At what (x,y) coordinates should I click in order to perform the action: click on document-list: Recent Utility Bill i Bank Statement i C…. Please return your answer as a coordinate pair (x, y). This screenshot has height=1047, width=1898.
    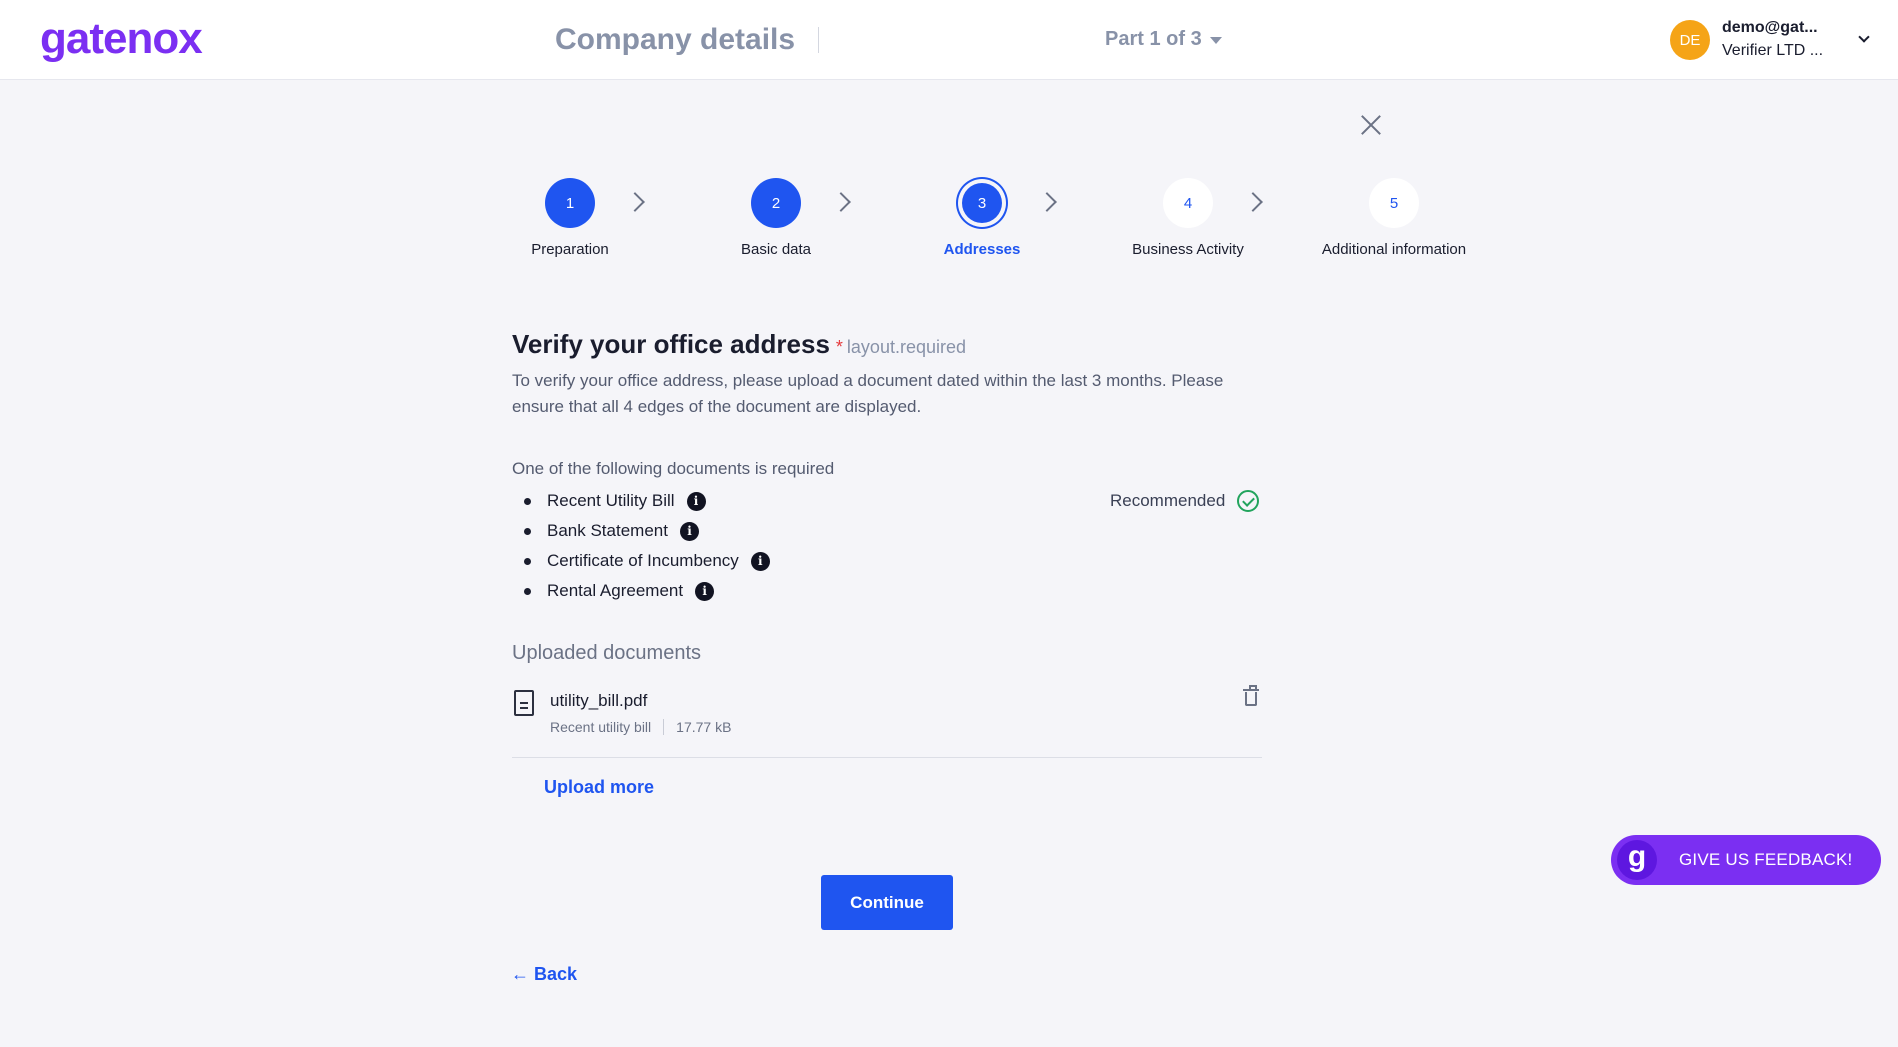
    Looking at the image, I should click on (647, 546).